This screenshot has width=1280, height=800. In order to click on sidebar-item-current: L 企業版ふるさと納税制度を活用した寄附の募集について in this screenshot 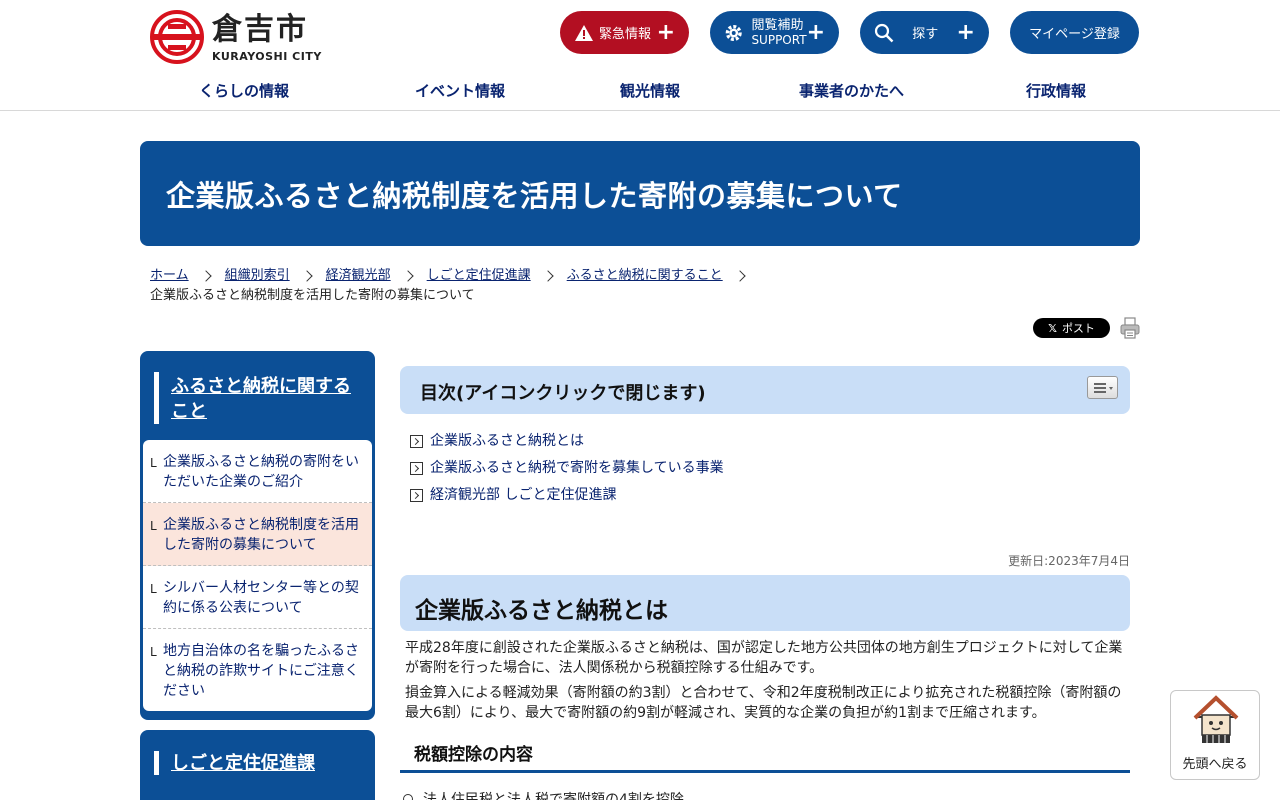, I will do `click(257, 534)`.